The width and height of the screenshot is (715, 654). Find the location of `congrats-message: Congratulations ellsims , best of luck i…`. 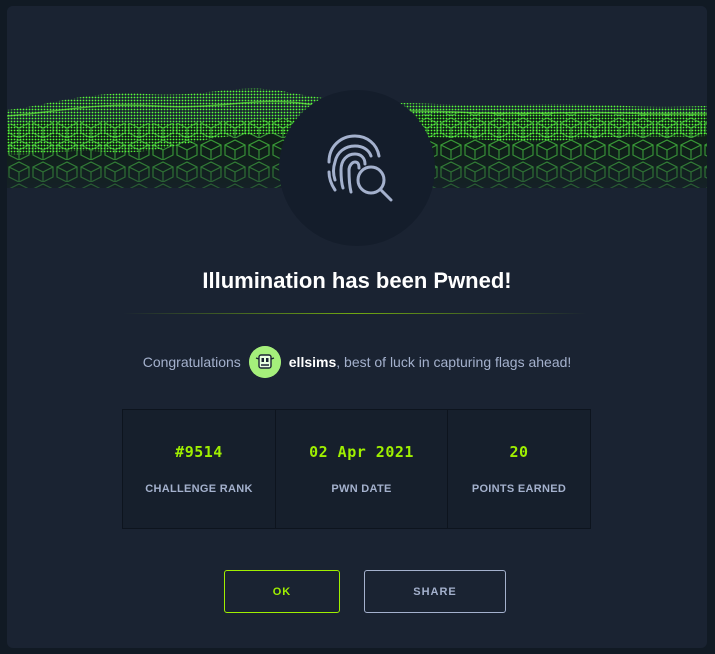

congrats-message: Congratulations ellsims , best of luck i… is located at coordinates (357, 362).